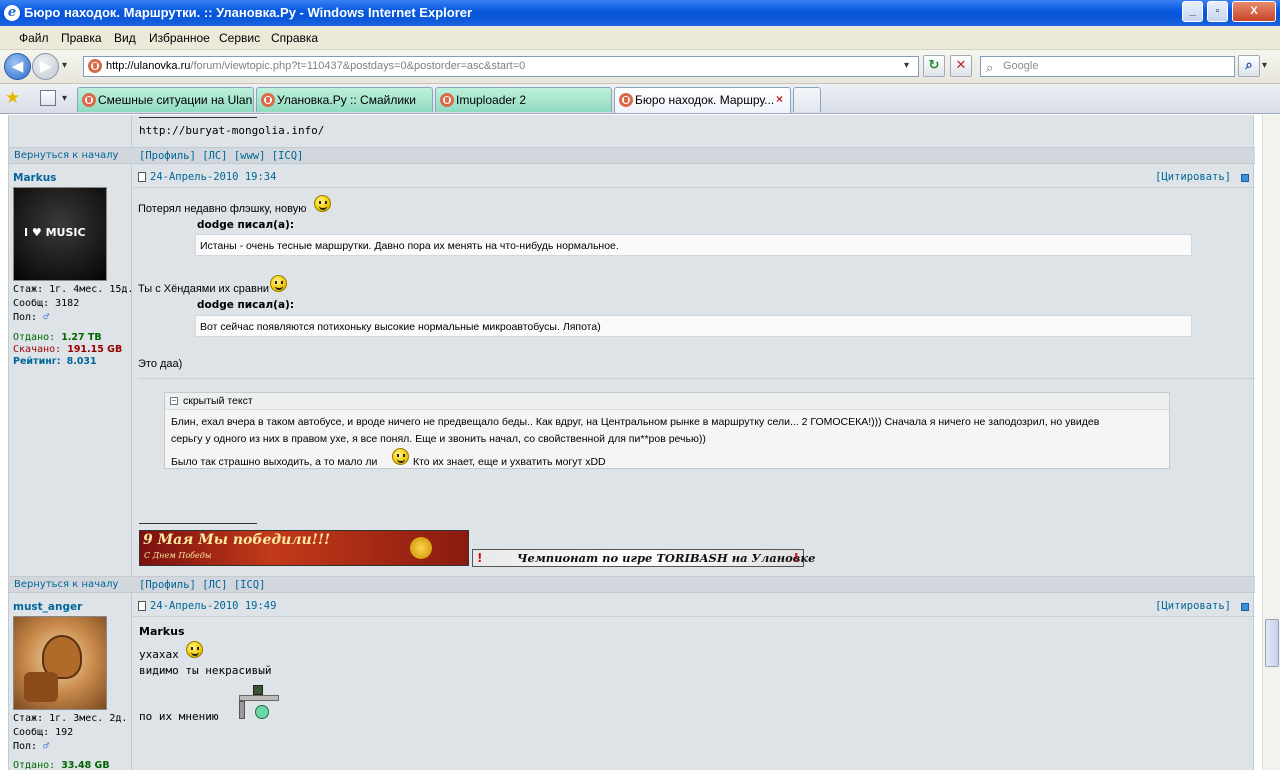 The height and width of the screenshot is (770, 1280). What do you see at coordinates (81, 361) in the screenshot?
I see `rating-value: 8.031` at bounding box center [81, 361].